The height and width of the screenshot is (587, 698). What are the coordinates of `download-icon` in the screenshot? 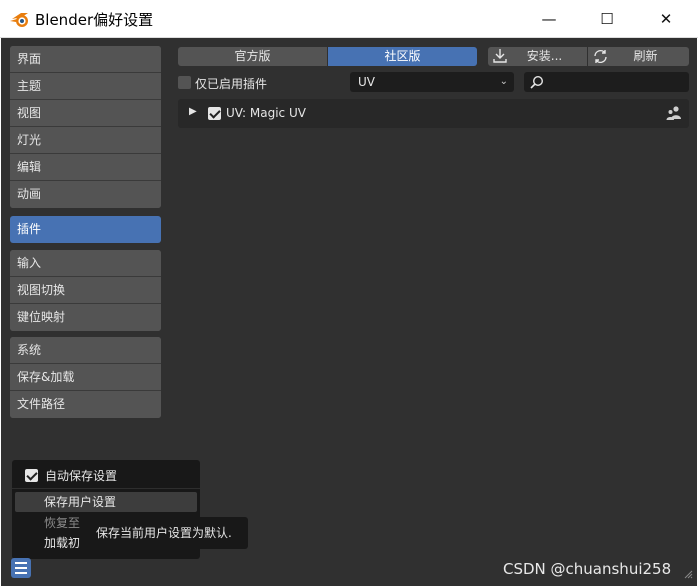 It's located at (500, 59).